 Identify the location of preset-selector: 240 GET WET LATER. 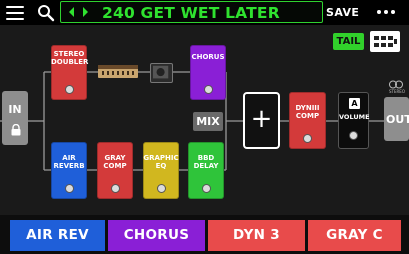
(191, 12).